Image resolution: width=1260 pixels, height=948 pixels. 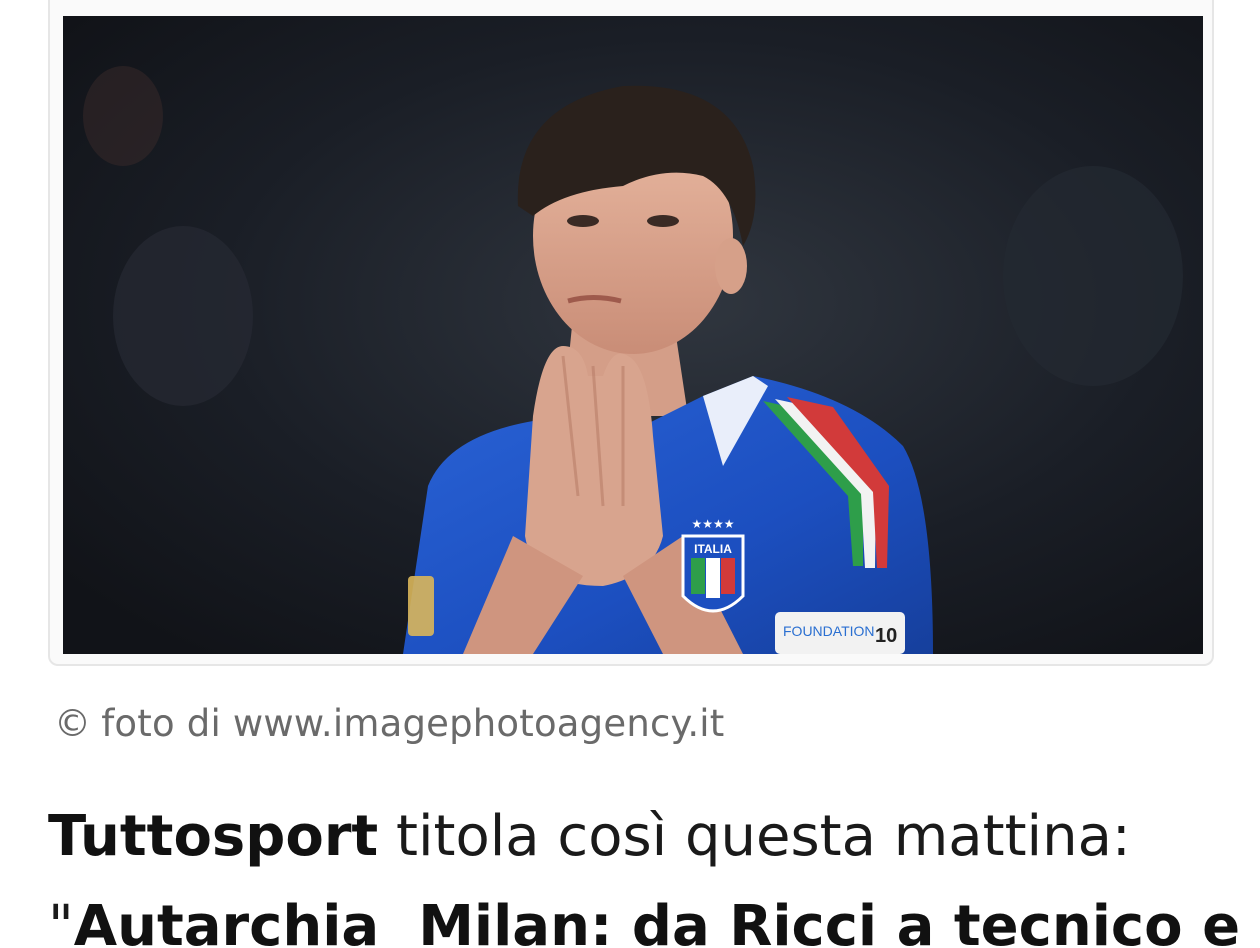 I want to click on crest-text: ITALIA, so click(x=713, y=549).